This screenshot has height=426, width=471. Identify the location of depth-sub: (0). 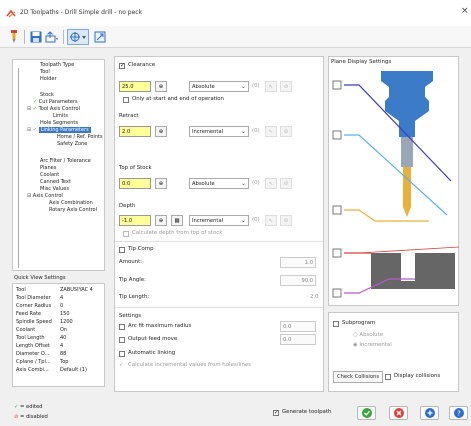
(256, 220).